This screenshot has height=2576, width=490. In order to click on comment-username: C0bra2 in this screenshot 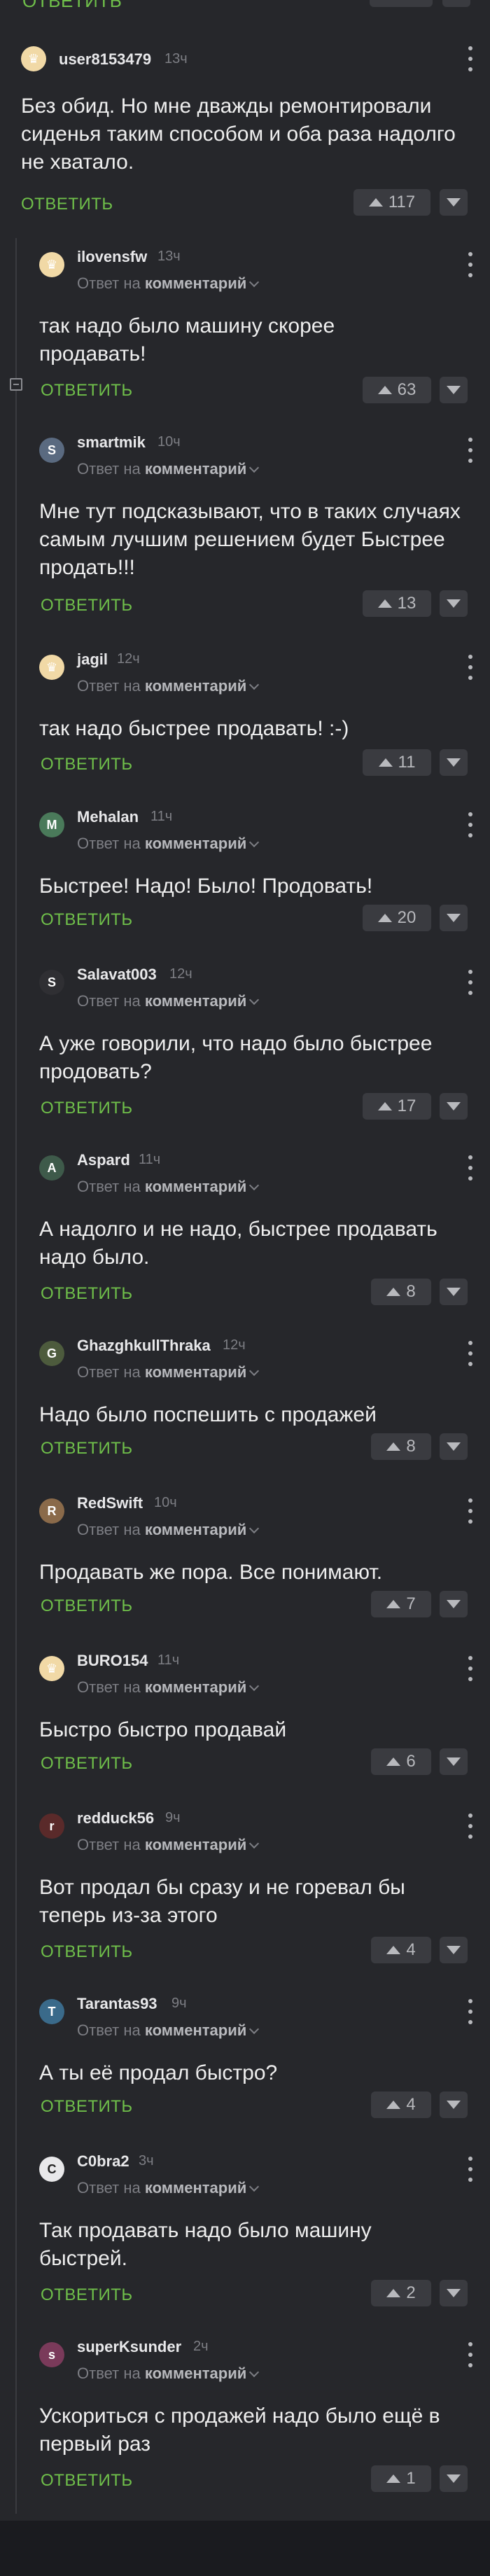, I will do `click(103, 2161)`.